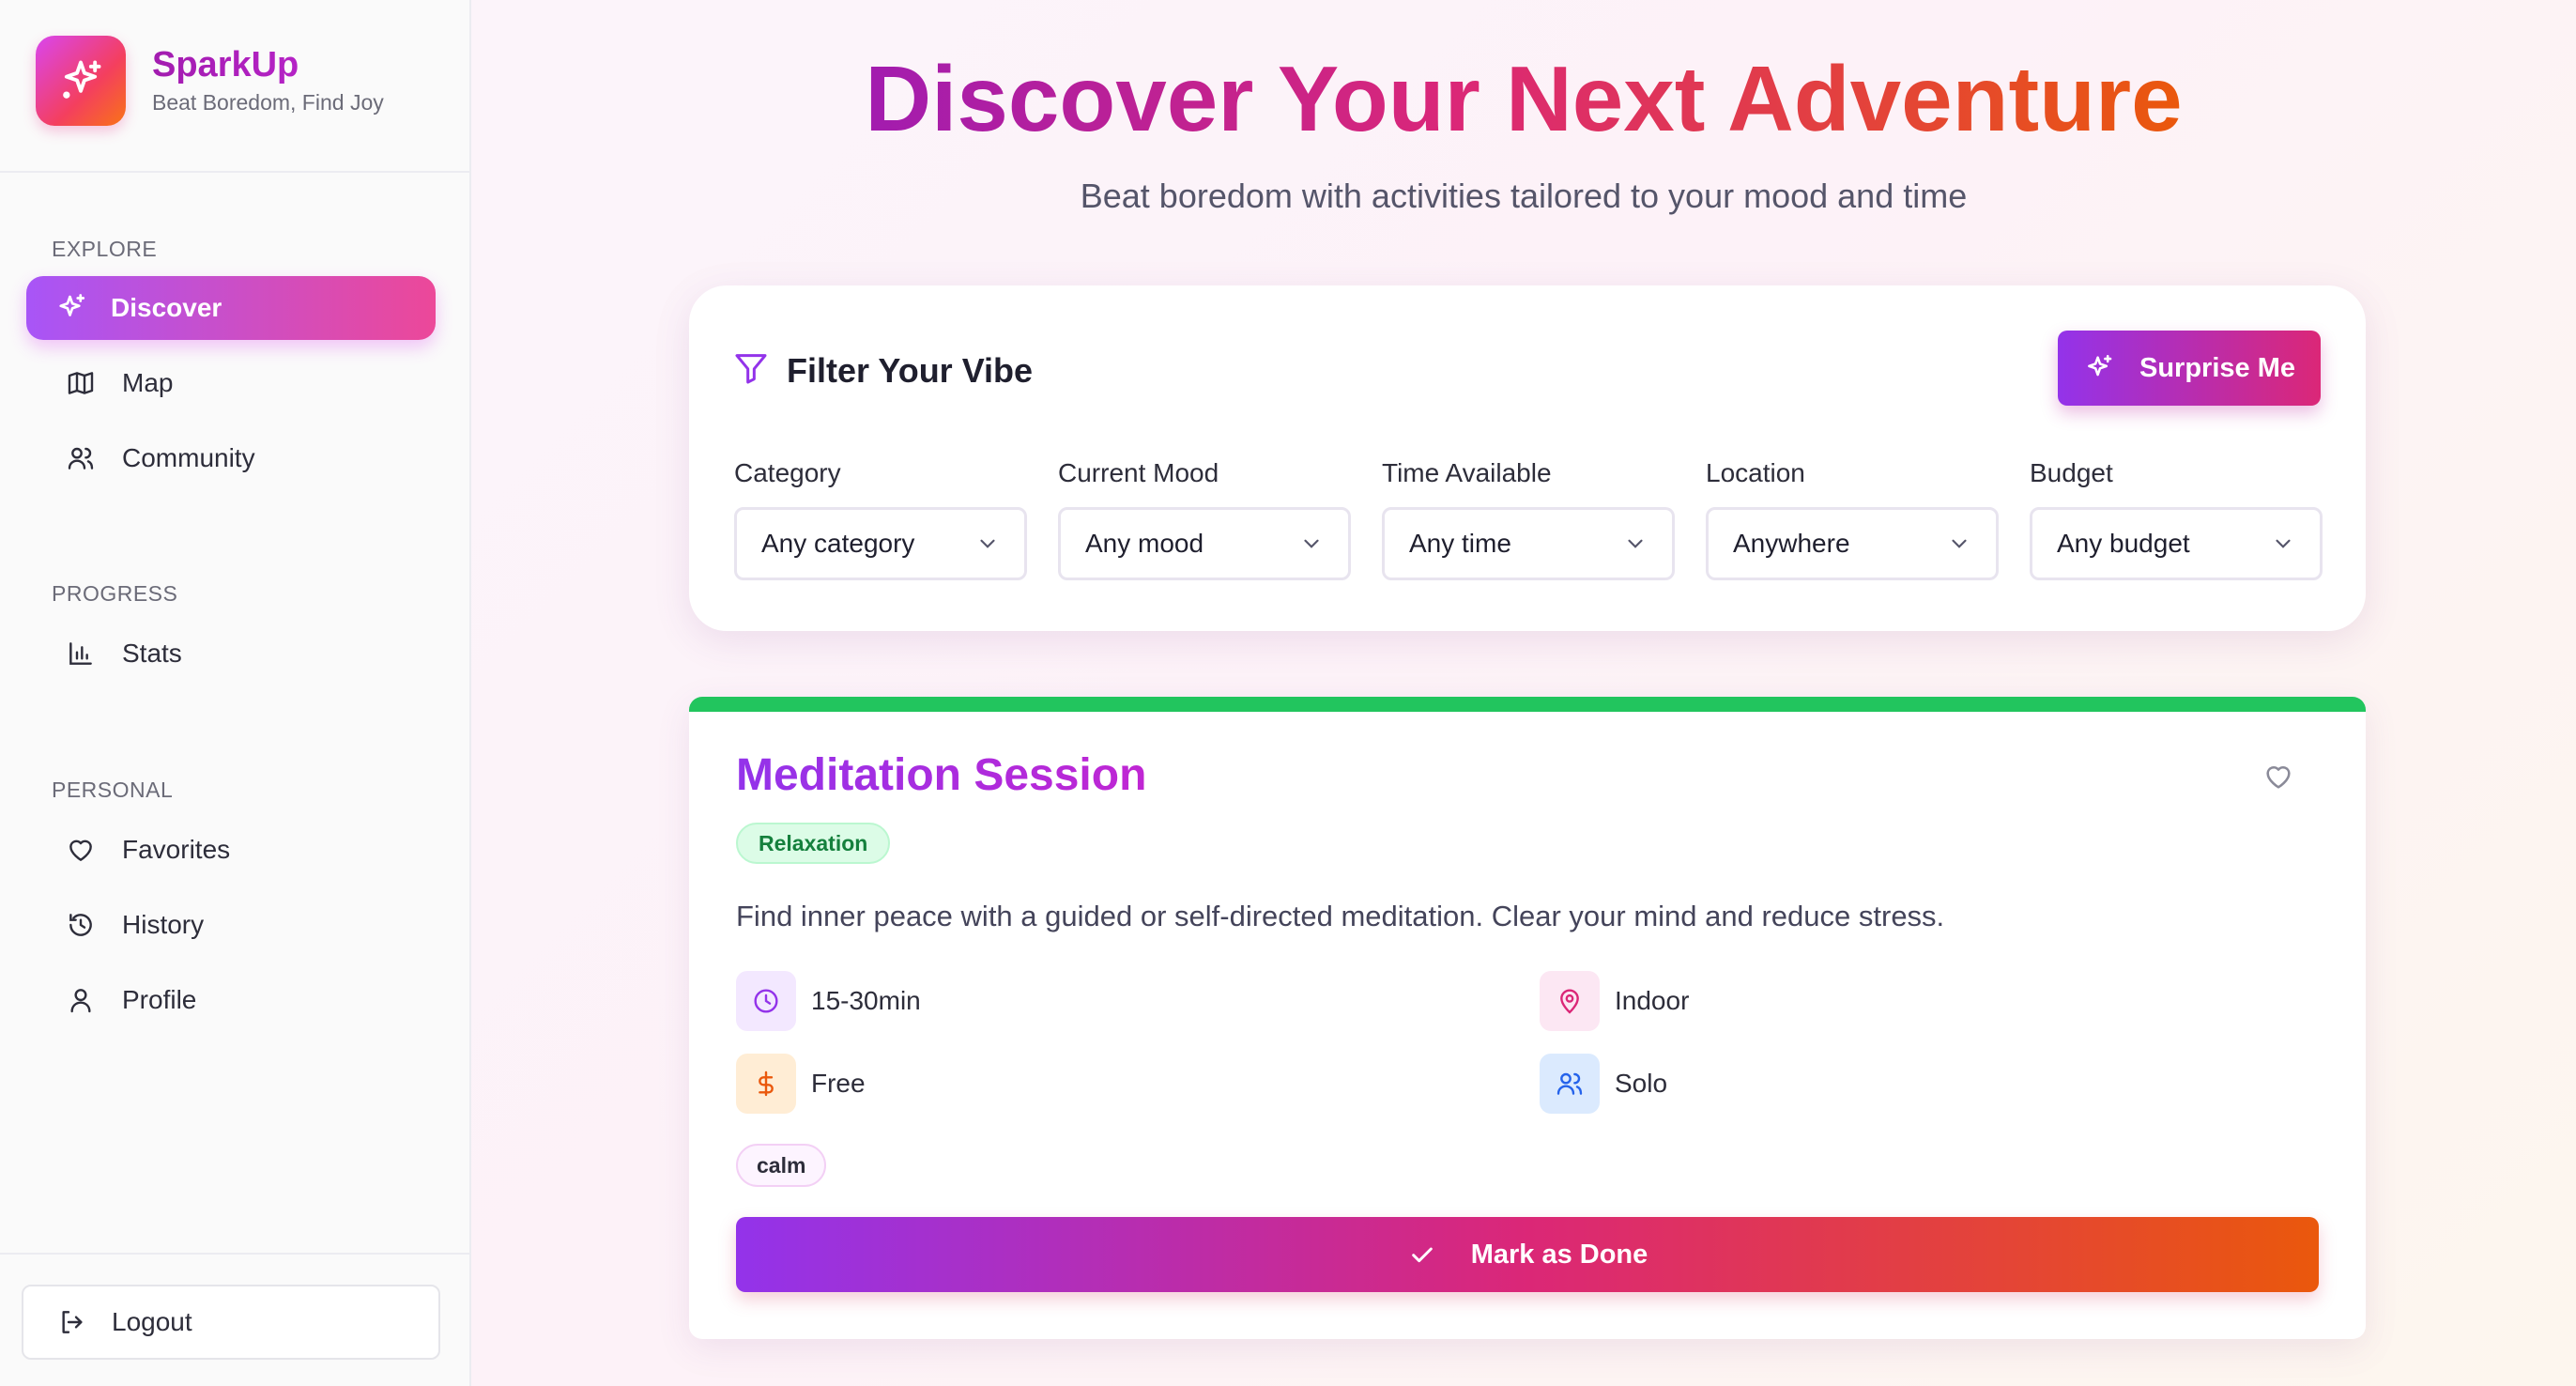  I want to click on sidebar-item-label: Stats, so click(152, 653).